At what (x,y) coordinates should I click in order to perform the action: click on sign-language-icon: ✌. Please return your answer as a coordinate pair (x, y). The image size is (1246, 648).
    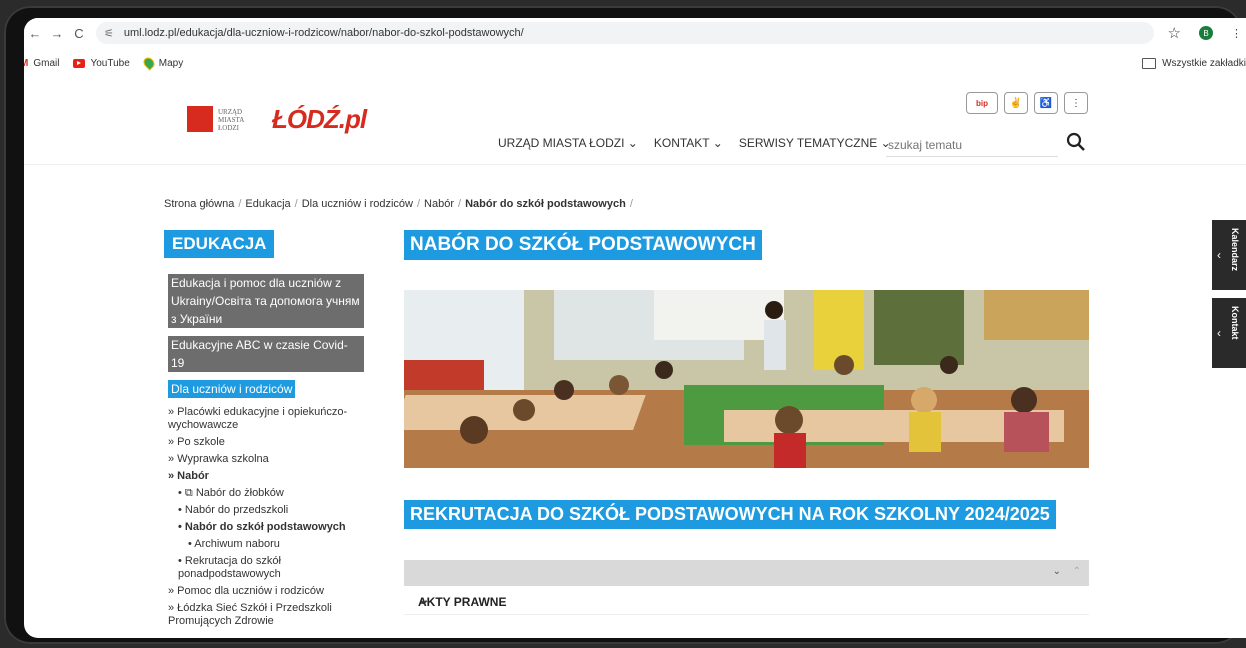
    Looking at the image, I should click on (1016, 103).